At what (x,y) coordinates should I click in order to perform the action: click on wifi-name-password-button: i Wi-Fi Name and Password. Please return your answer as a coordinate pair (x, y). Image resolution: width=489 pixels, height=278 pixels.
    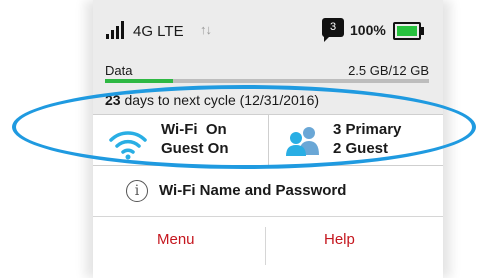
    Looking at the image, I should click on (268, 191).